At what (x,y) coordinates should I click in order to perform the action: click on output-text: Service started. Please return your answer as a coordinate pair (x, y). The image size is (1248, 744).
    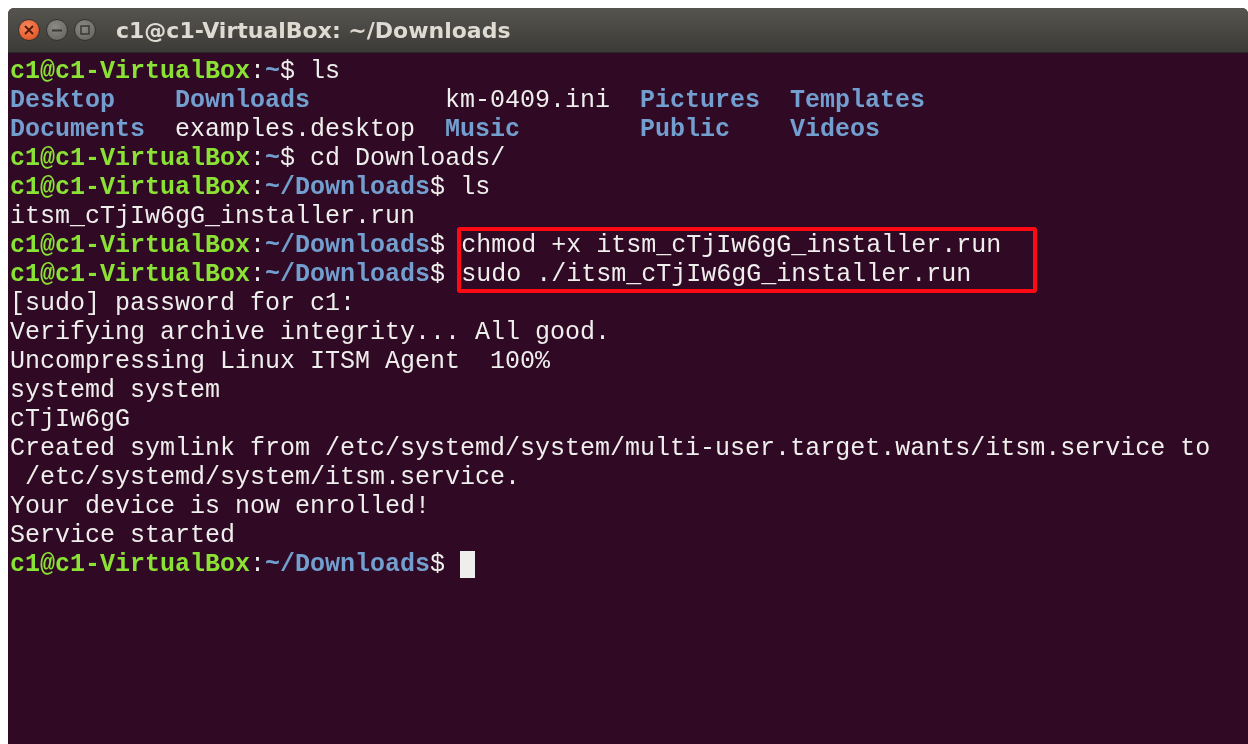
    Looking at the image, I should click on (123, 535).